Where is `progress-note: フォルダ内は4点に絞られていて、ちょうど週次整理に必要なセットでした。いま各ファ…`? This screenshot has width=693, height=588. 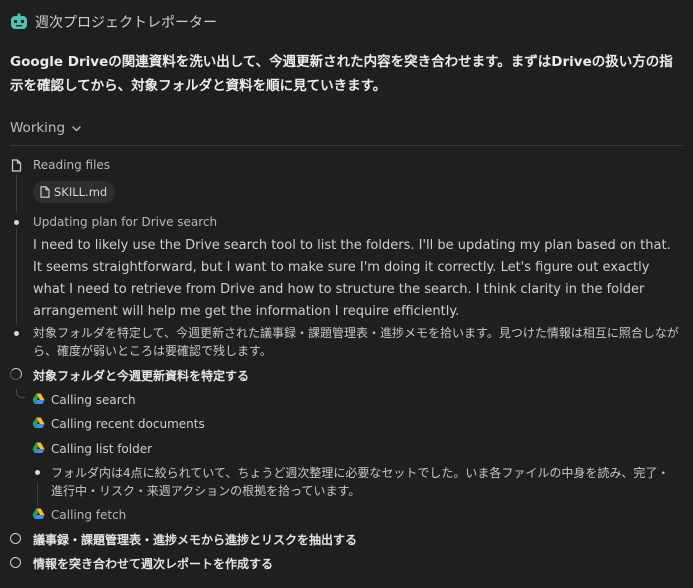
progress-note: フォルダ内は4点に絞られていて、ちょうど週次整理に必要なセットでした。いま各ファ… is located at coordinates (360, 482).